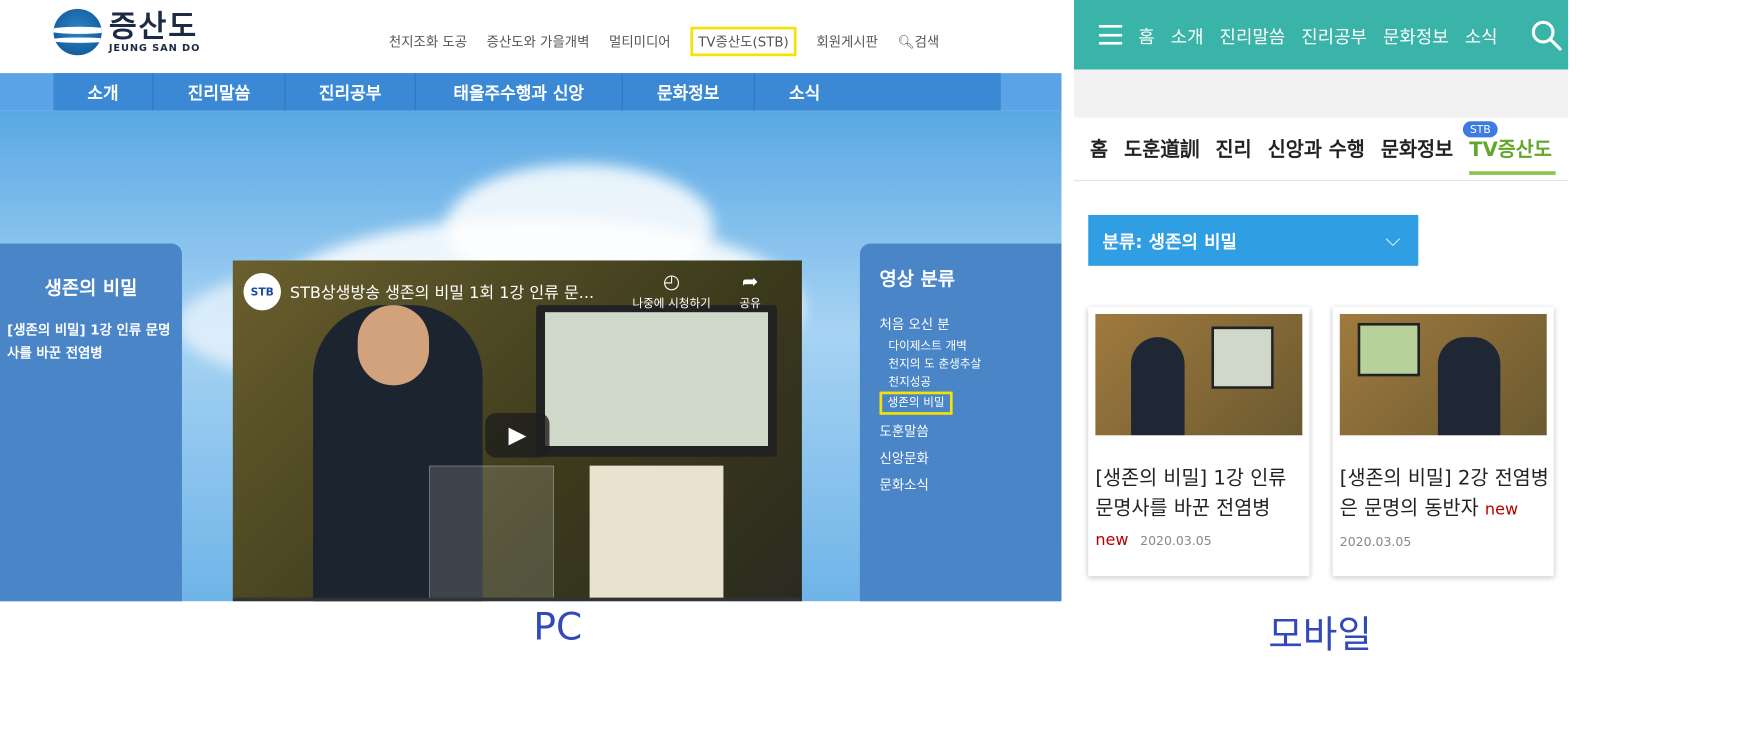 The height and width of the screenshot is (732, 1758). I want to click on share-icon: ➦, so click(750, 282).